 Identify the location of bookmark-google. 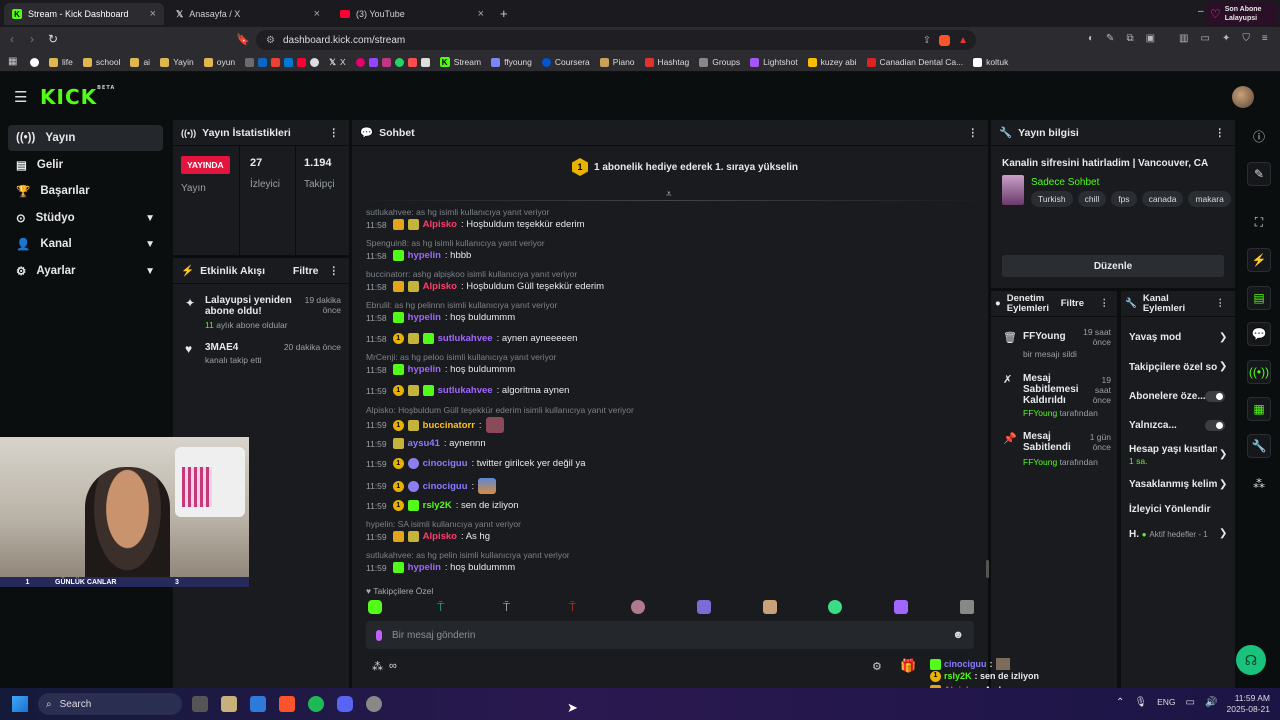
(34, 62).